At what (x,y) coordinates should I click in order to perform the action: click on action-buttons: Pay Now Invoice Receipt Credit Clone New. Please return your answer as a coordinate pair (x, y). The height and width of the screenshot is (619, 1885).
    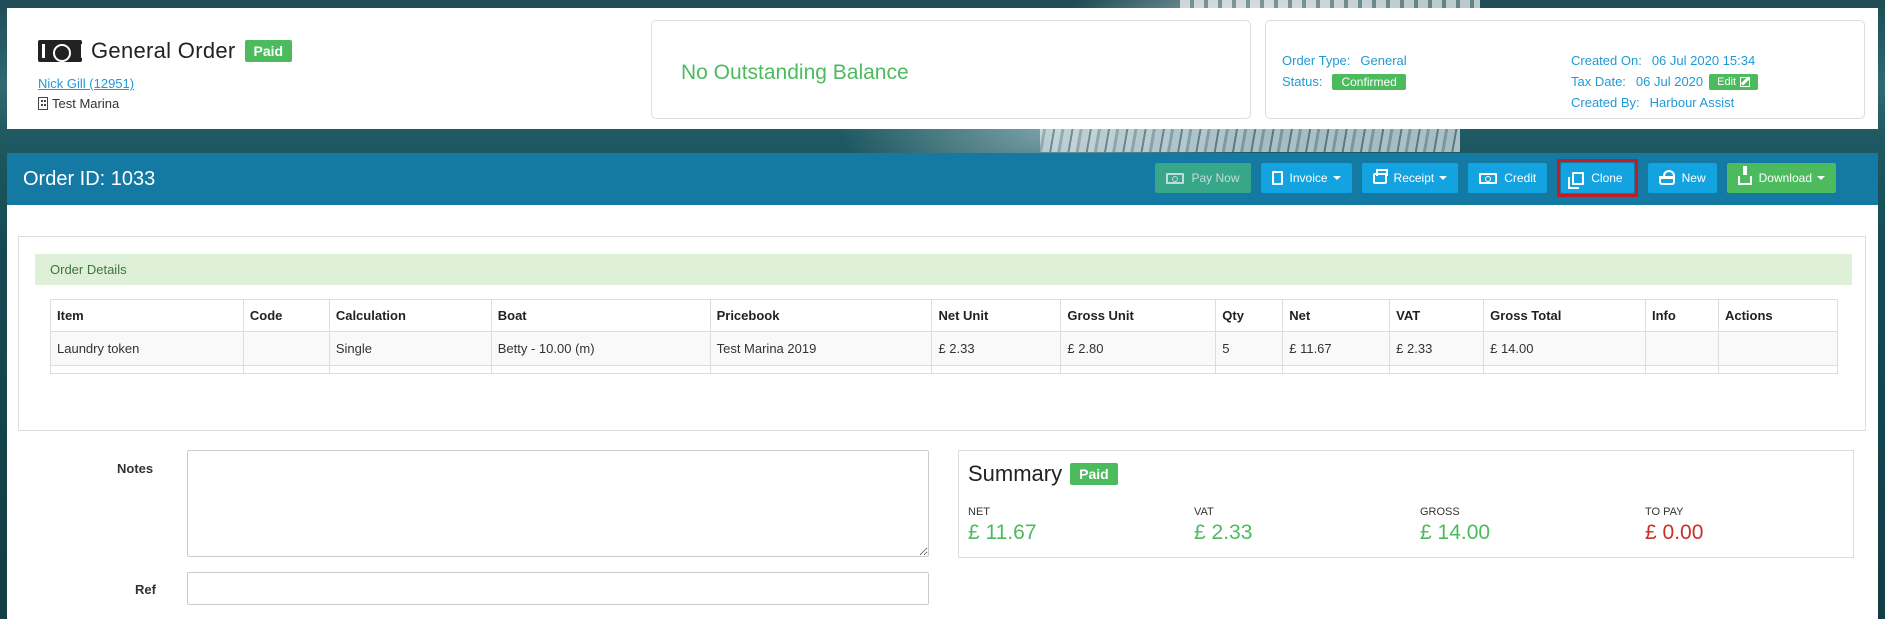
    Looking at the image, I should click on (1495, 178).